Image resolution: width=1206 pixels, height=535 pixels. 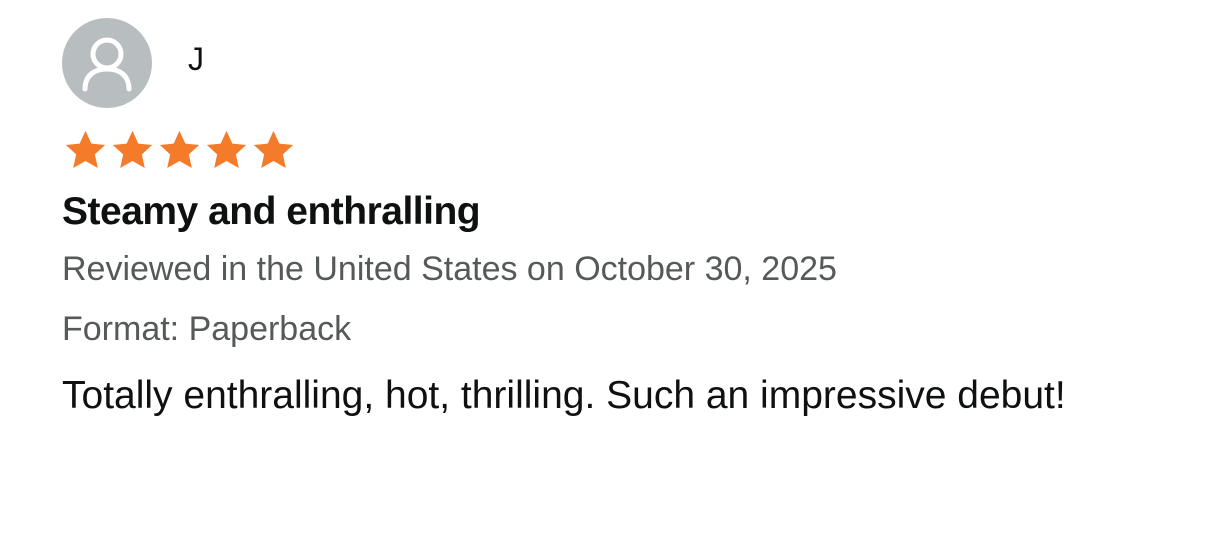 I want to click on user-silhouette-icon, so click(x=107, y=64).